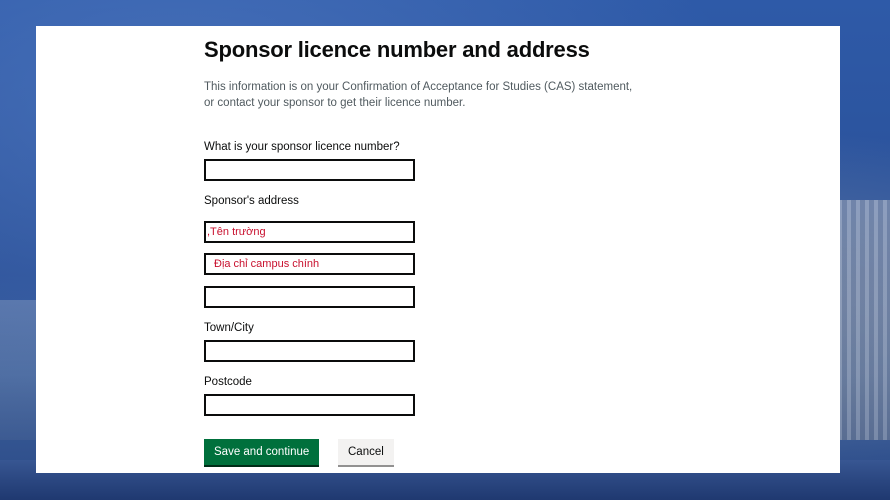 The height and width of the screenshot is (500, 890). Describe the element at coordinates (864, 320) in the screenshot. I see `background-building` at that location.